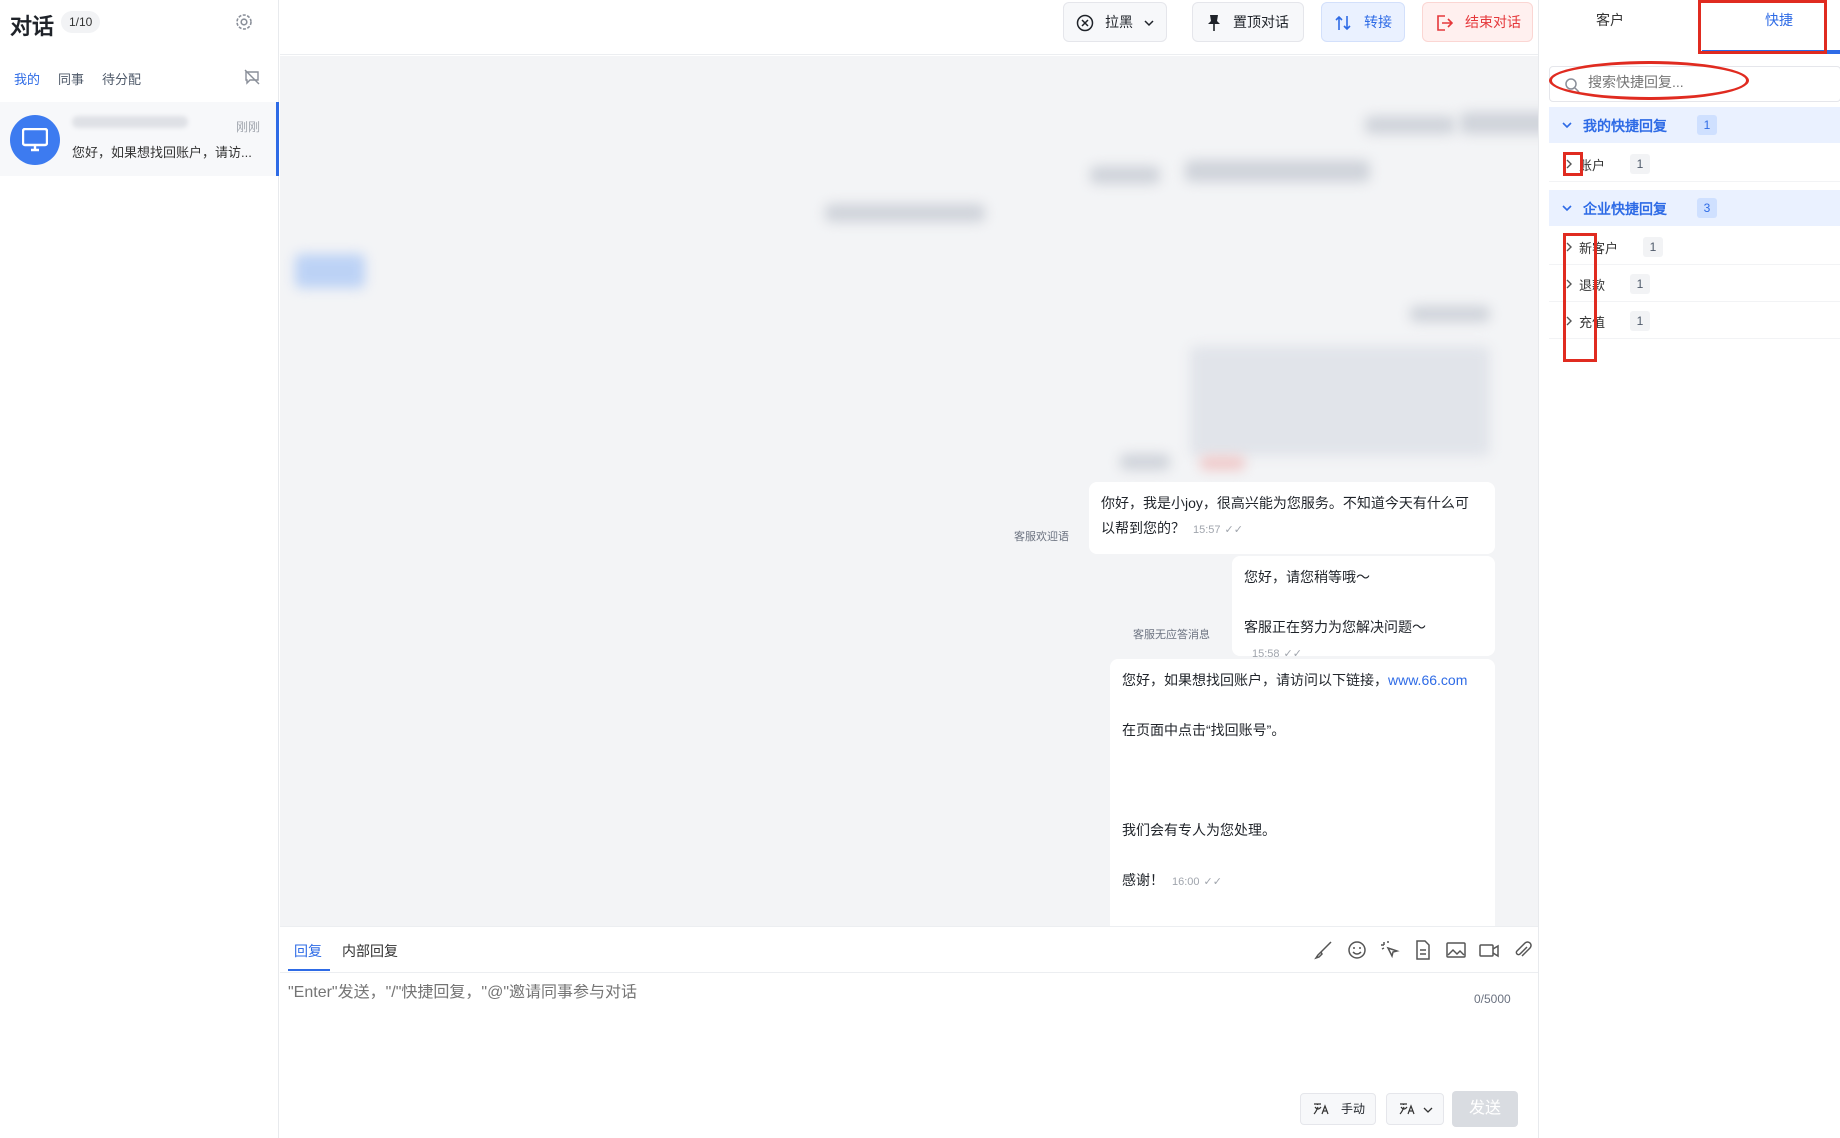 This screenshot has height=1138, width=1840. I want to click on message-line: 在页面中点击“找回账号”。, so click(1204, 730).